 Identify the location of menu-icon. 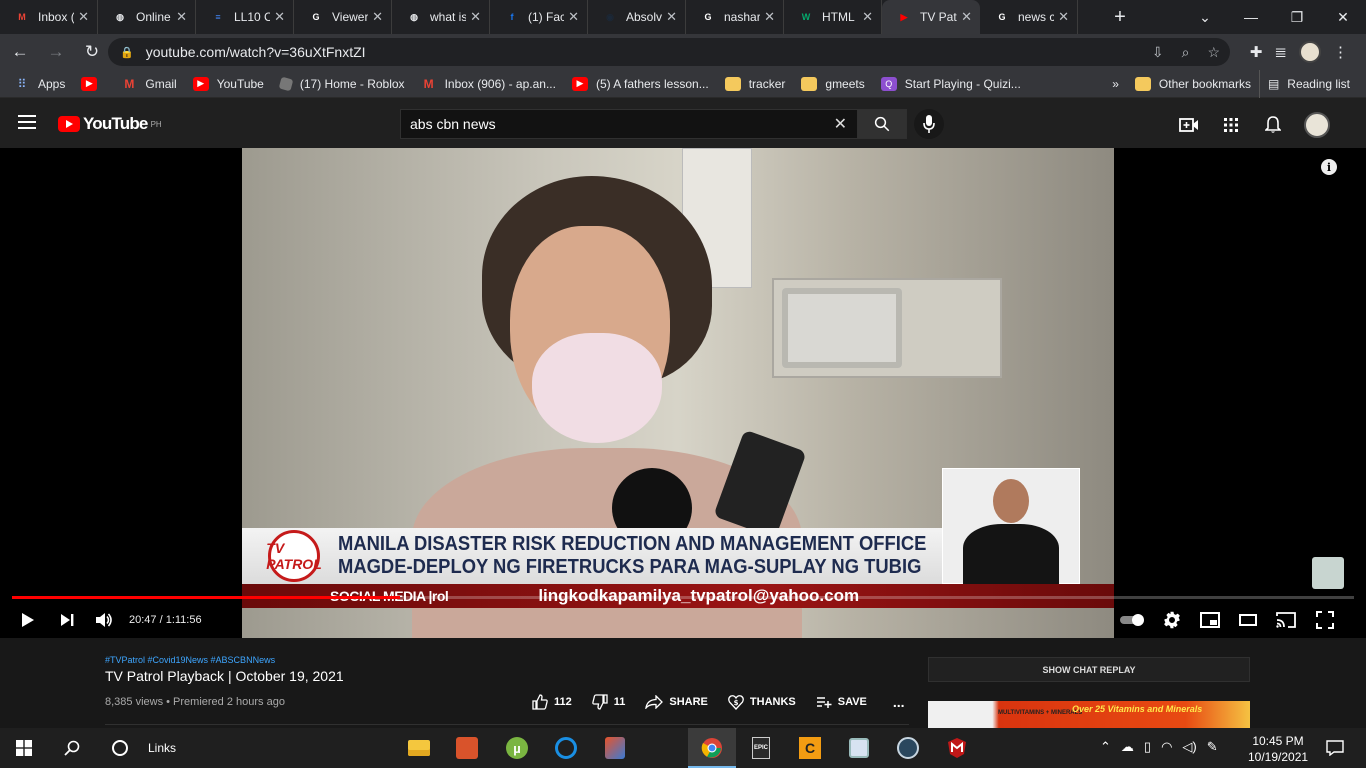
(27, 122).